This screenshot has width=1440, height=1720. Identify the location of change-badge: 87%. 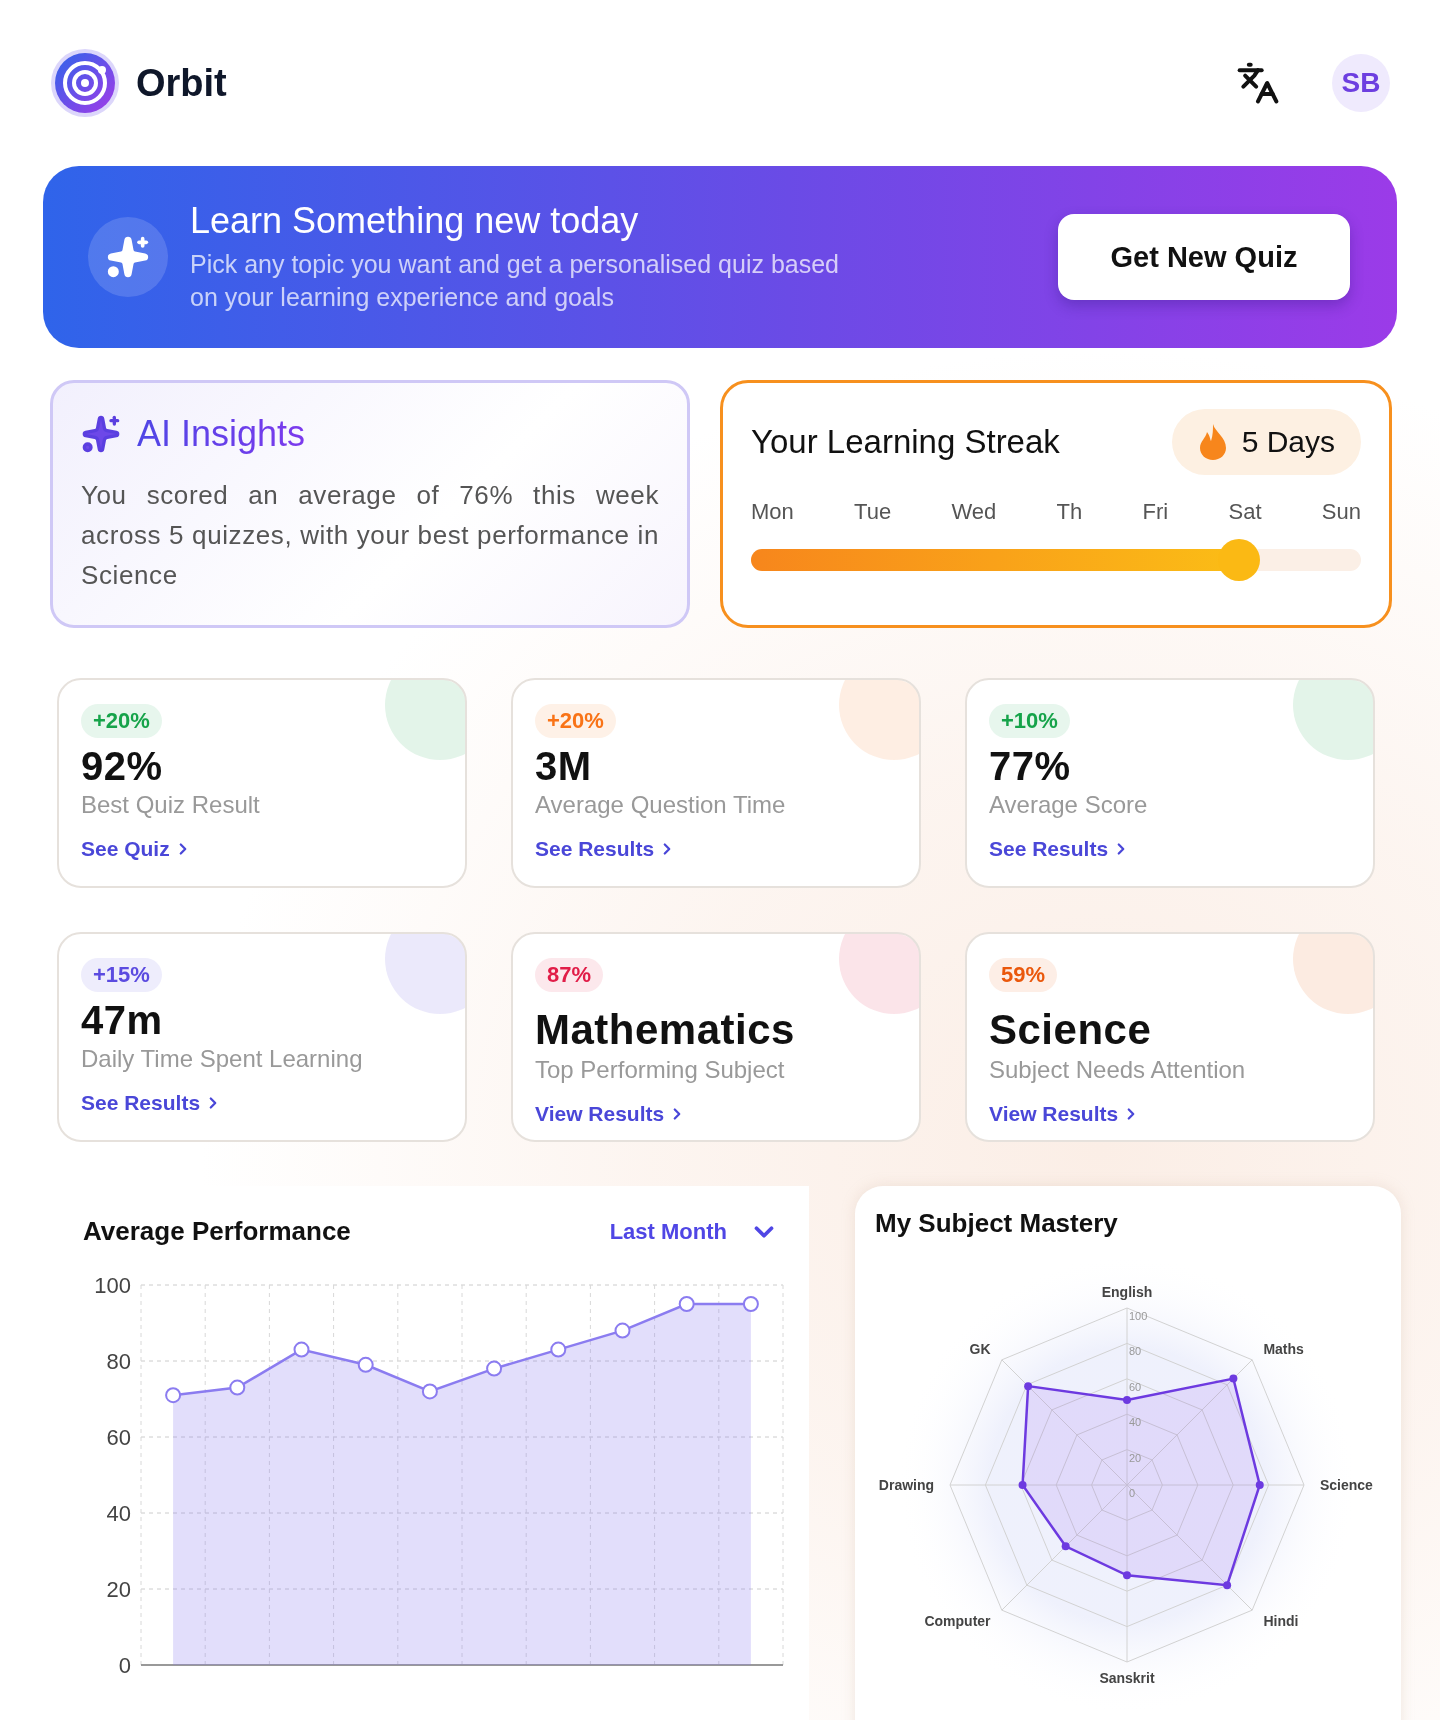
(569, 975).